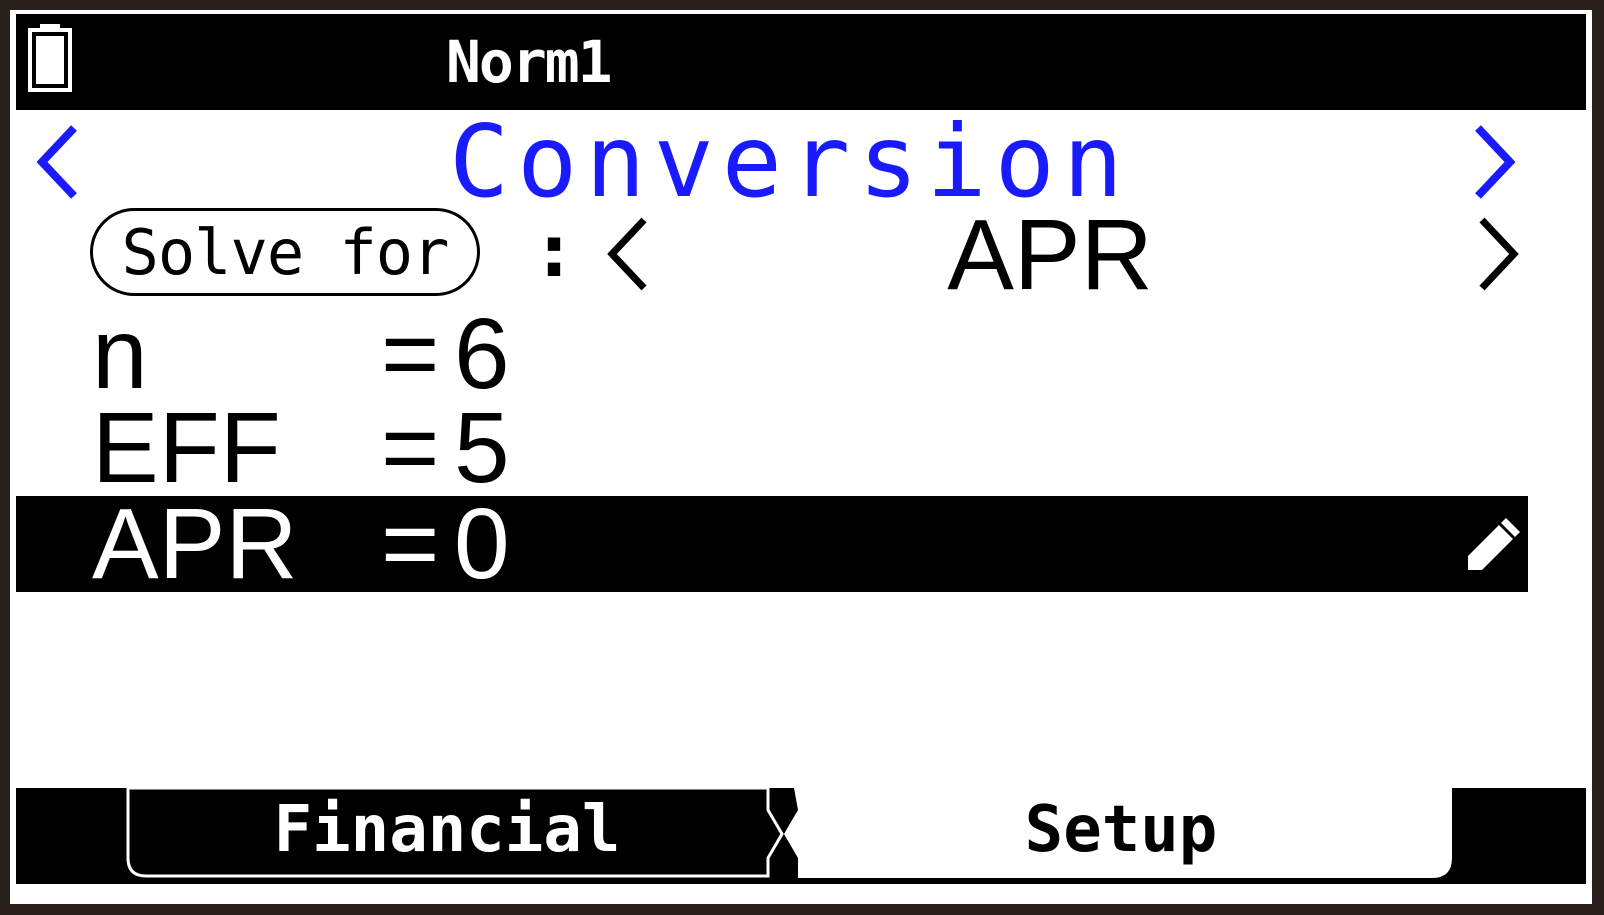 This screenshot has height=915, width=1604. Describe the element at coordinates (447, 830) in the screenshot. I see `financial-softkey-label: Financial` at that location.